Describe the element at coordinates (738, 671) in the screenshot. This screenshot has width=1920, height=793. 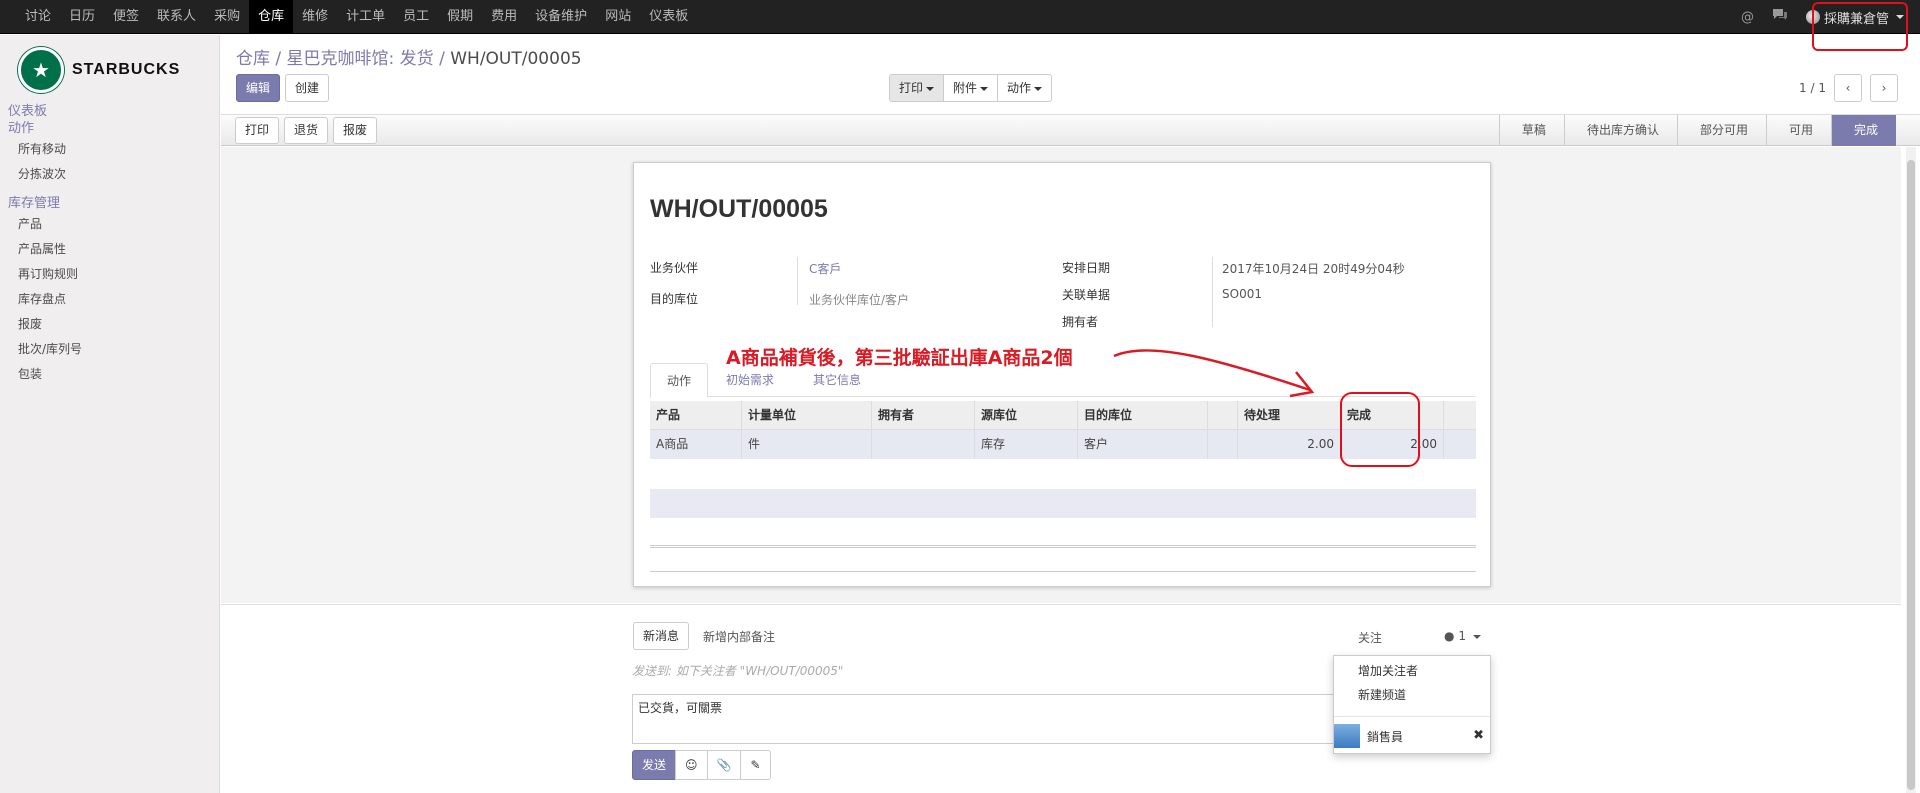
I see `send-to-hint: 发送到: 如下关注者 "WH/OUT/00005"` at that location.